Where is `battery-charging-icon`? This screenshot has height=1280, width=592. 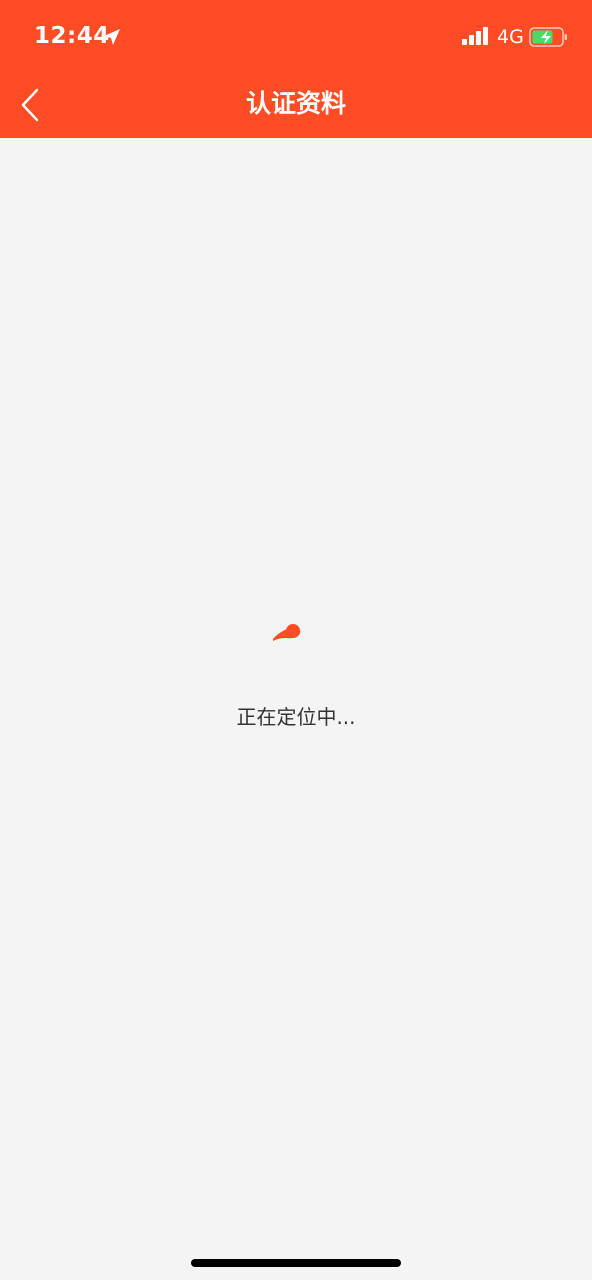
battery-charging-icon is located at coordinates (548, 37).